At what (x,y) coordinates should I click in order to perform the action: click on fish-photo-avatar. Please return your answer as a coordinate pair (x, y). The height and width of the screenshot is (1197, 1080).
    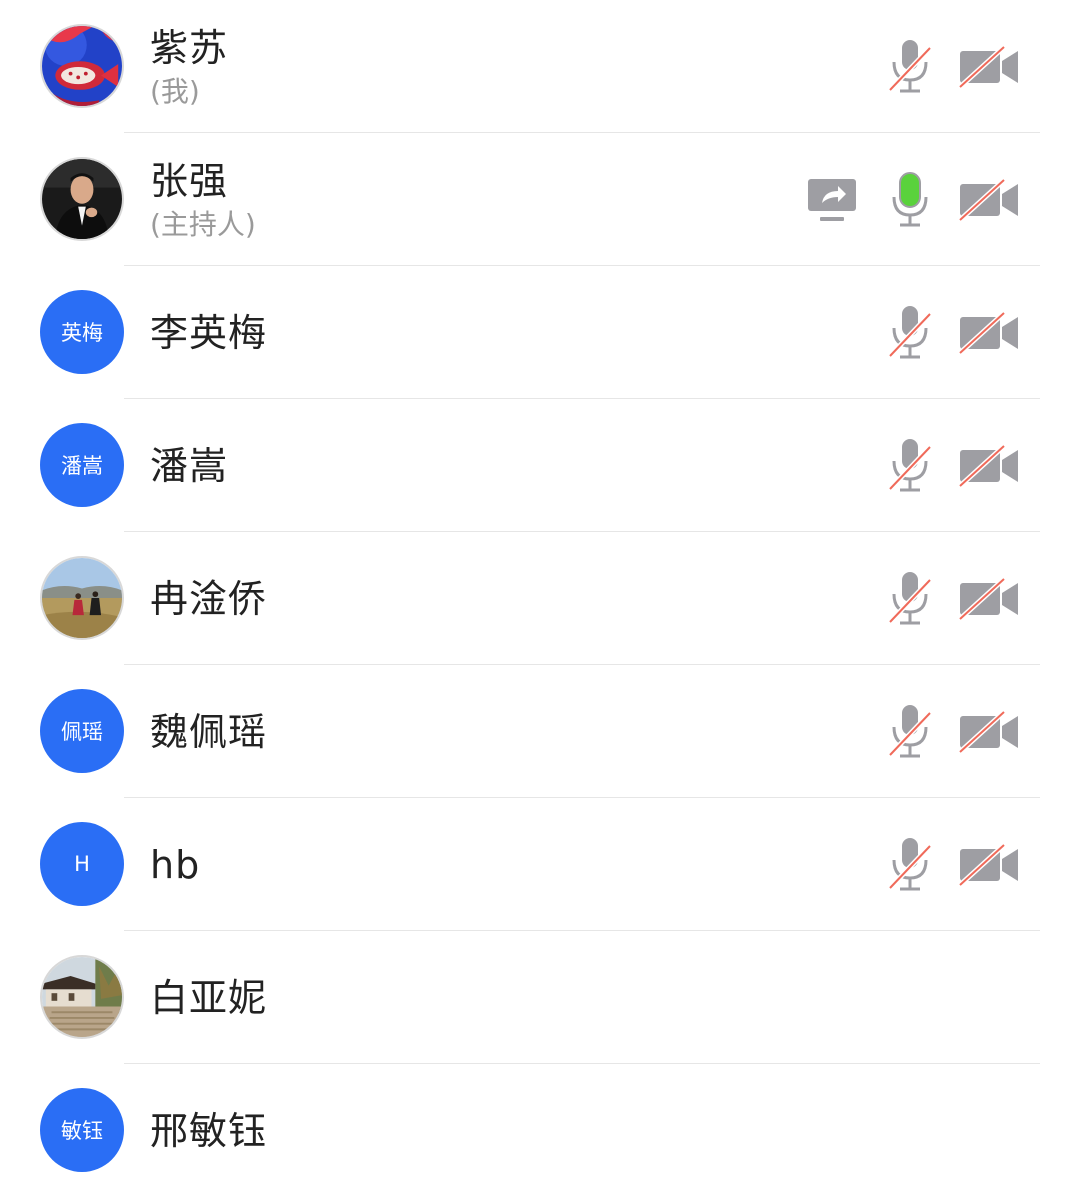
    Looking at the image, I should click on (82, 66).